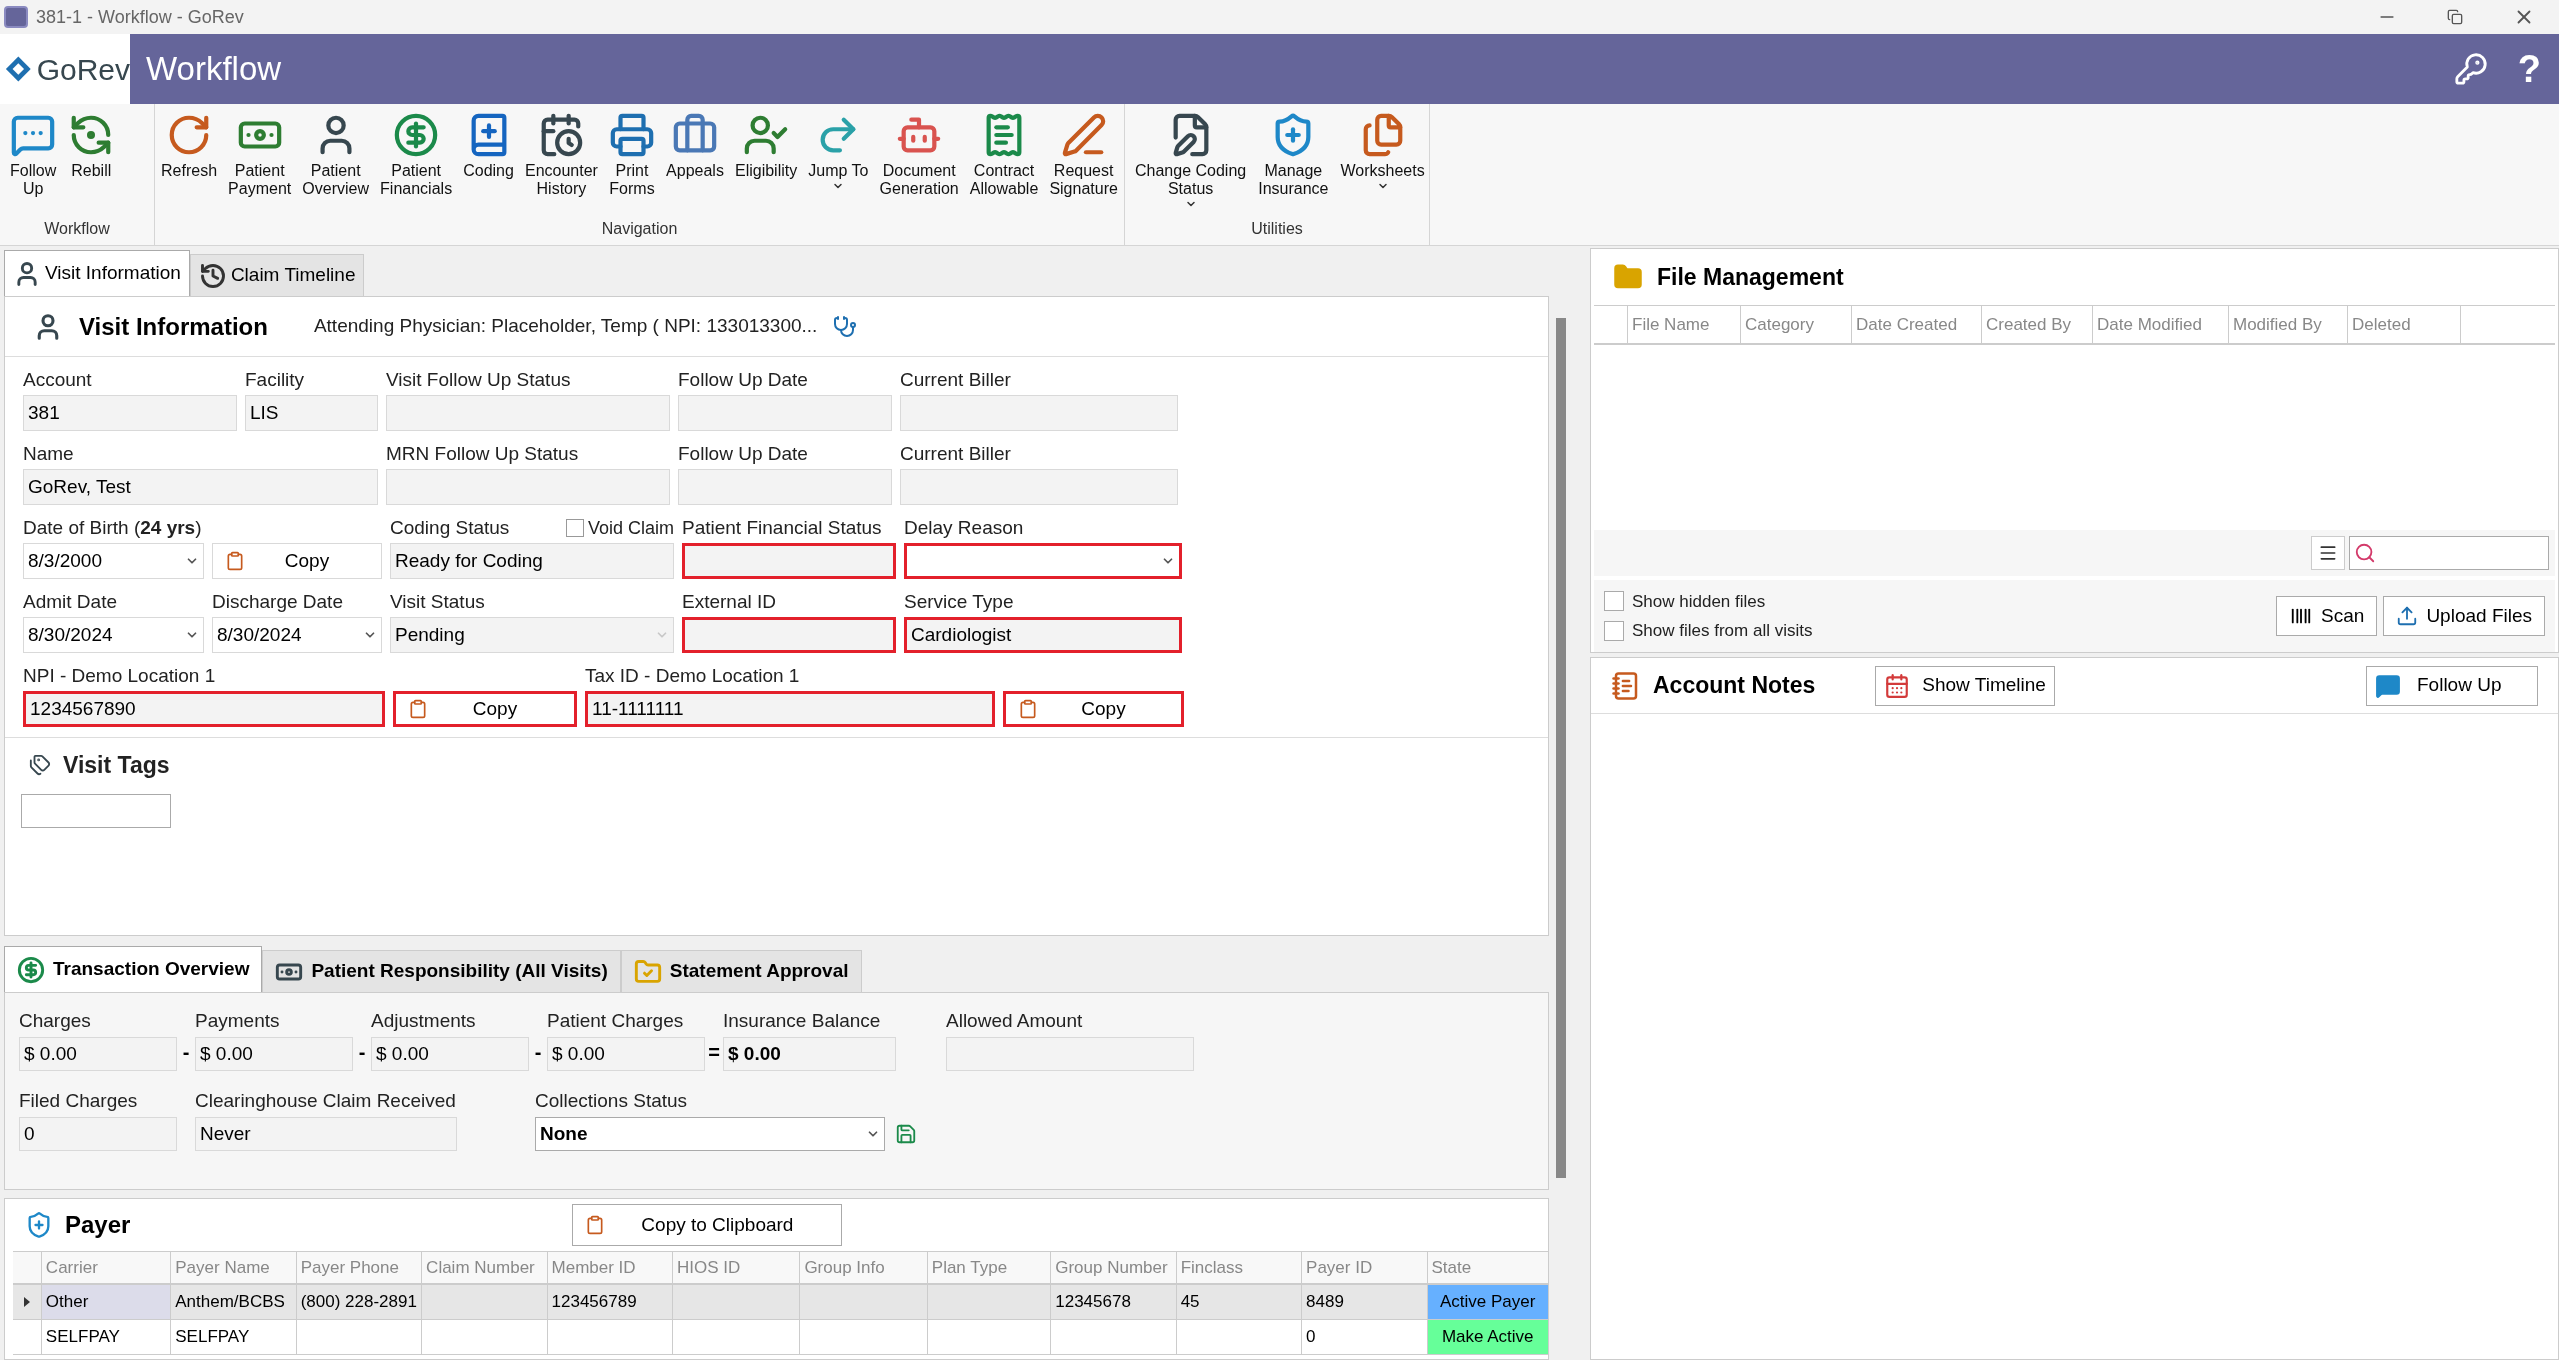 This screenshot has width=2559, height=1360. I want to click on key-icon, so click(2470, 69).